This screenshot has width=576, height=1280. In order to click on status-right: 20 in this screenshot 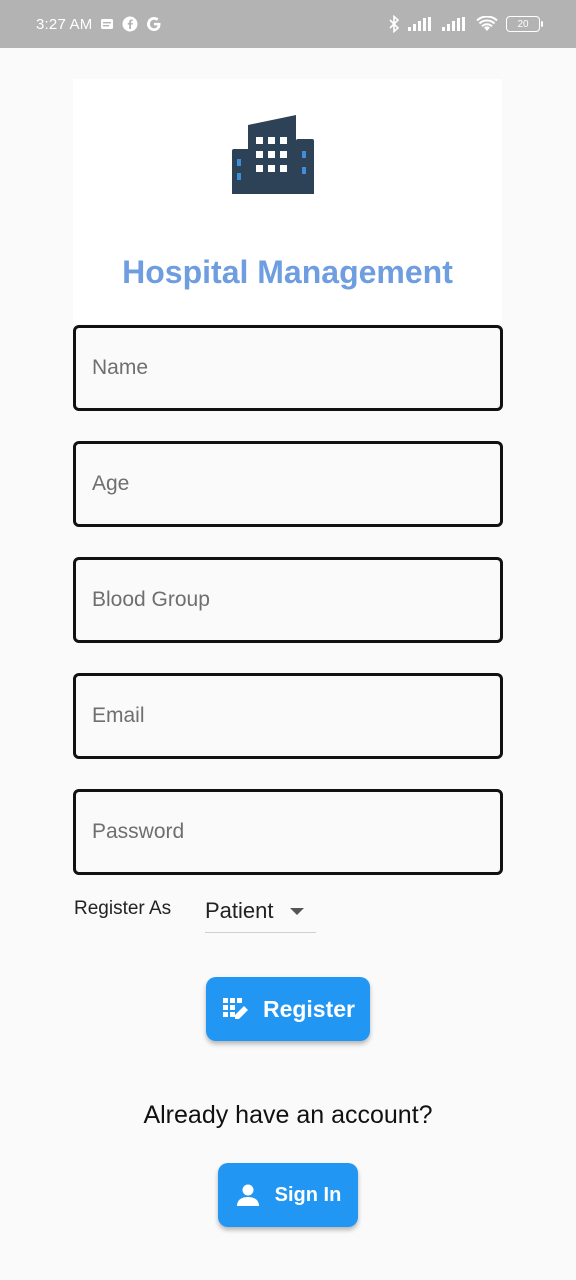, I will do `click(465, 24)`.